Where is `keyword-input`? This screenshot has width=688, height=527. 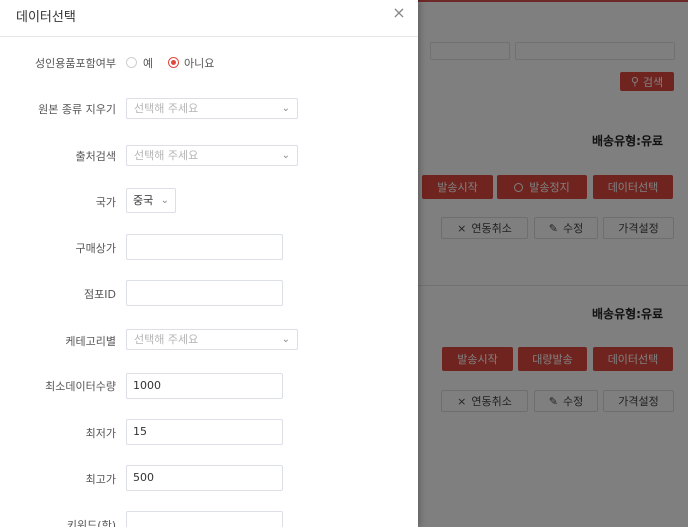
keyword-input is located at coordinates (204, 519).